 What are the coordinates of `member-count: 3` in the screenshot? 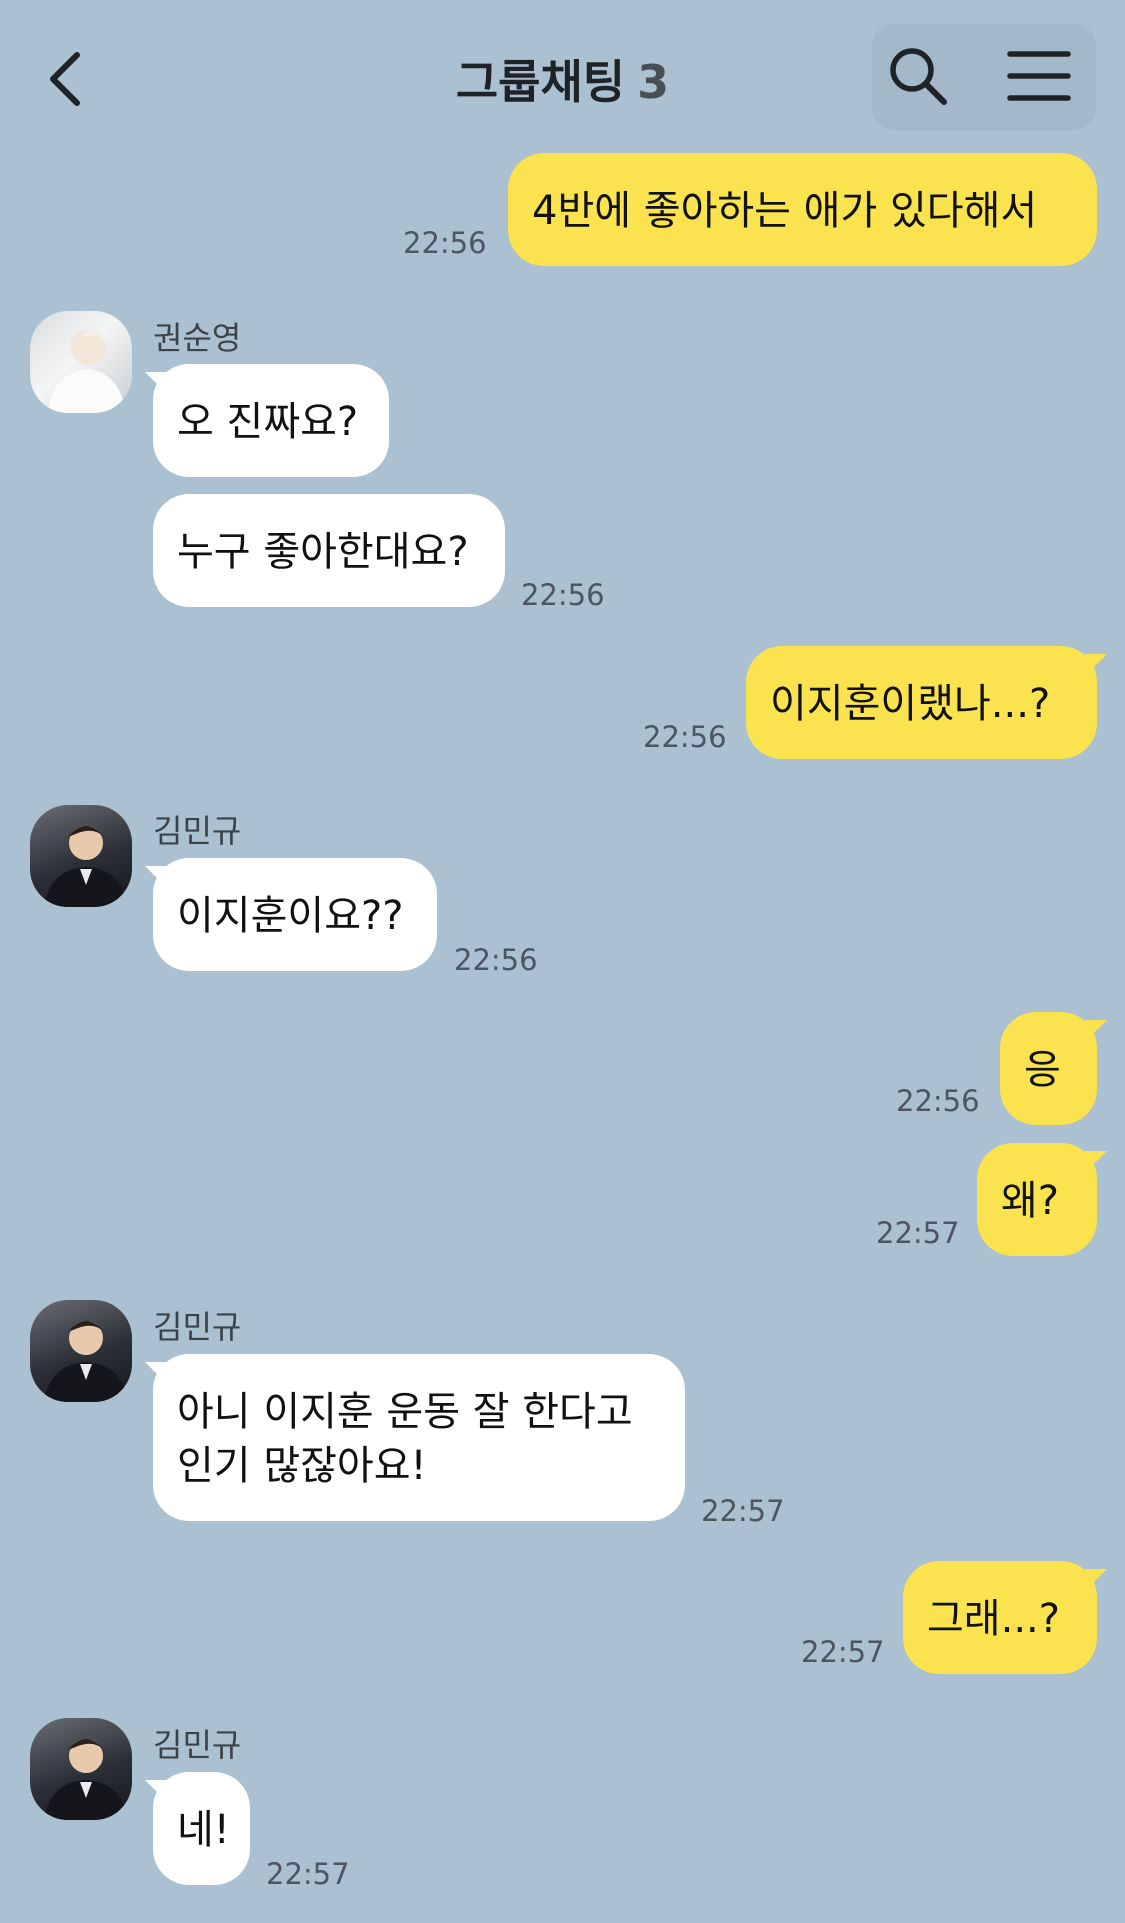 It's located at (653, 82).